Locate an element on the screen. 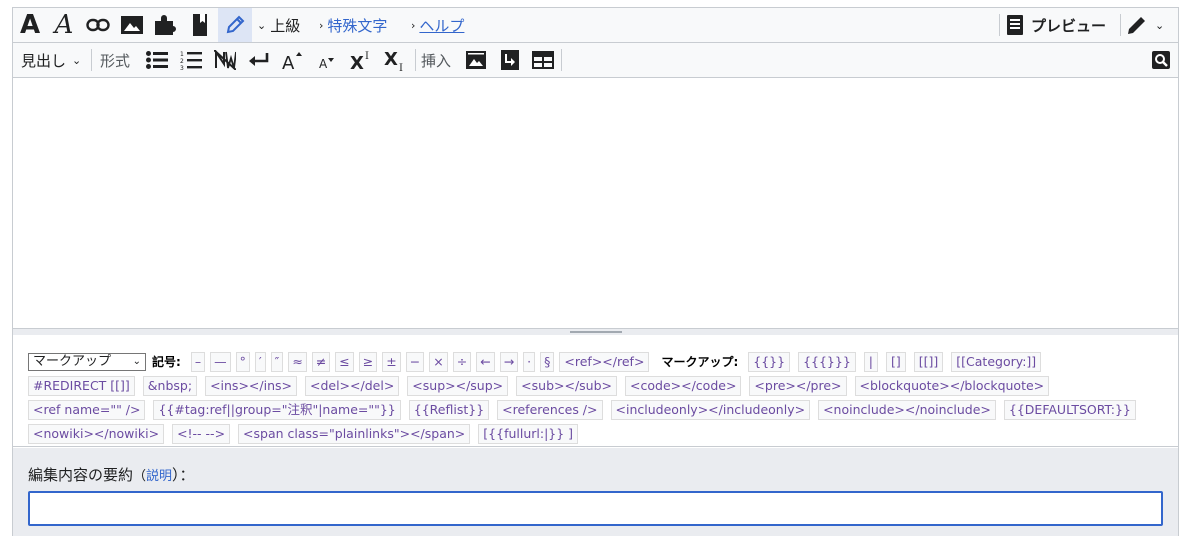 This screenshot has height=536, width=1200. char-chip: ≈ is located at coordinates (297, 362).